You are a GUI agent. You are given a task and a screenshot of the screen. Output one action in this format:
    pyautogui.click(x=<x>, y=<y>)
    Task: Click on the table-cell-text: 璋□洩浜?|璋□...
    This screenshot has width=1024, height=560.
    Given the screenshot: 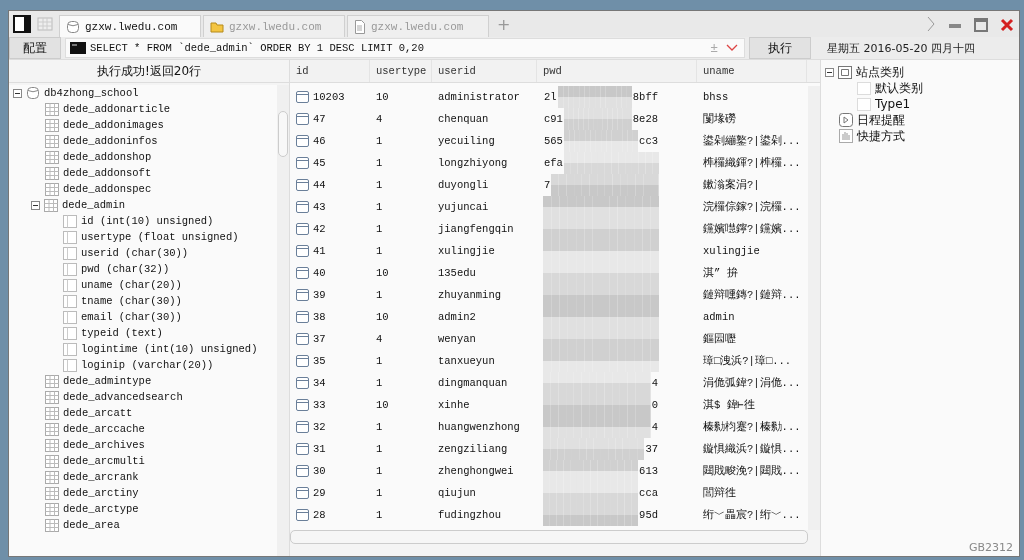 What is the action you would take?
    pyautogui.click(x=747, y=361)
    